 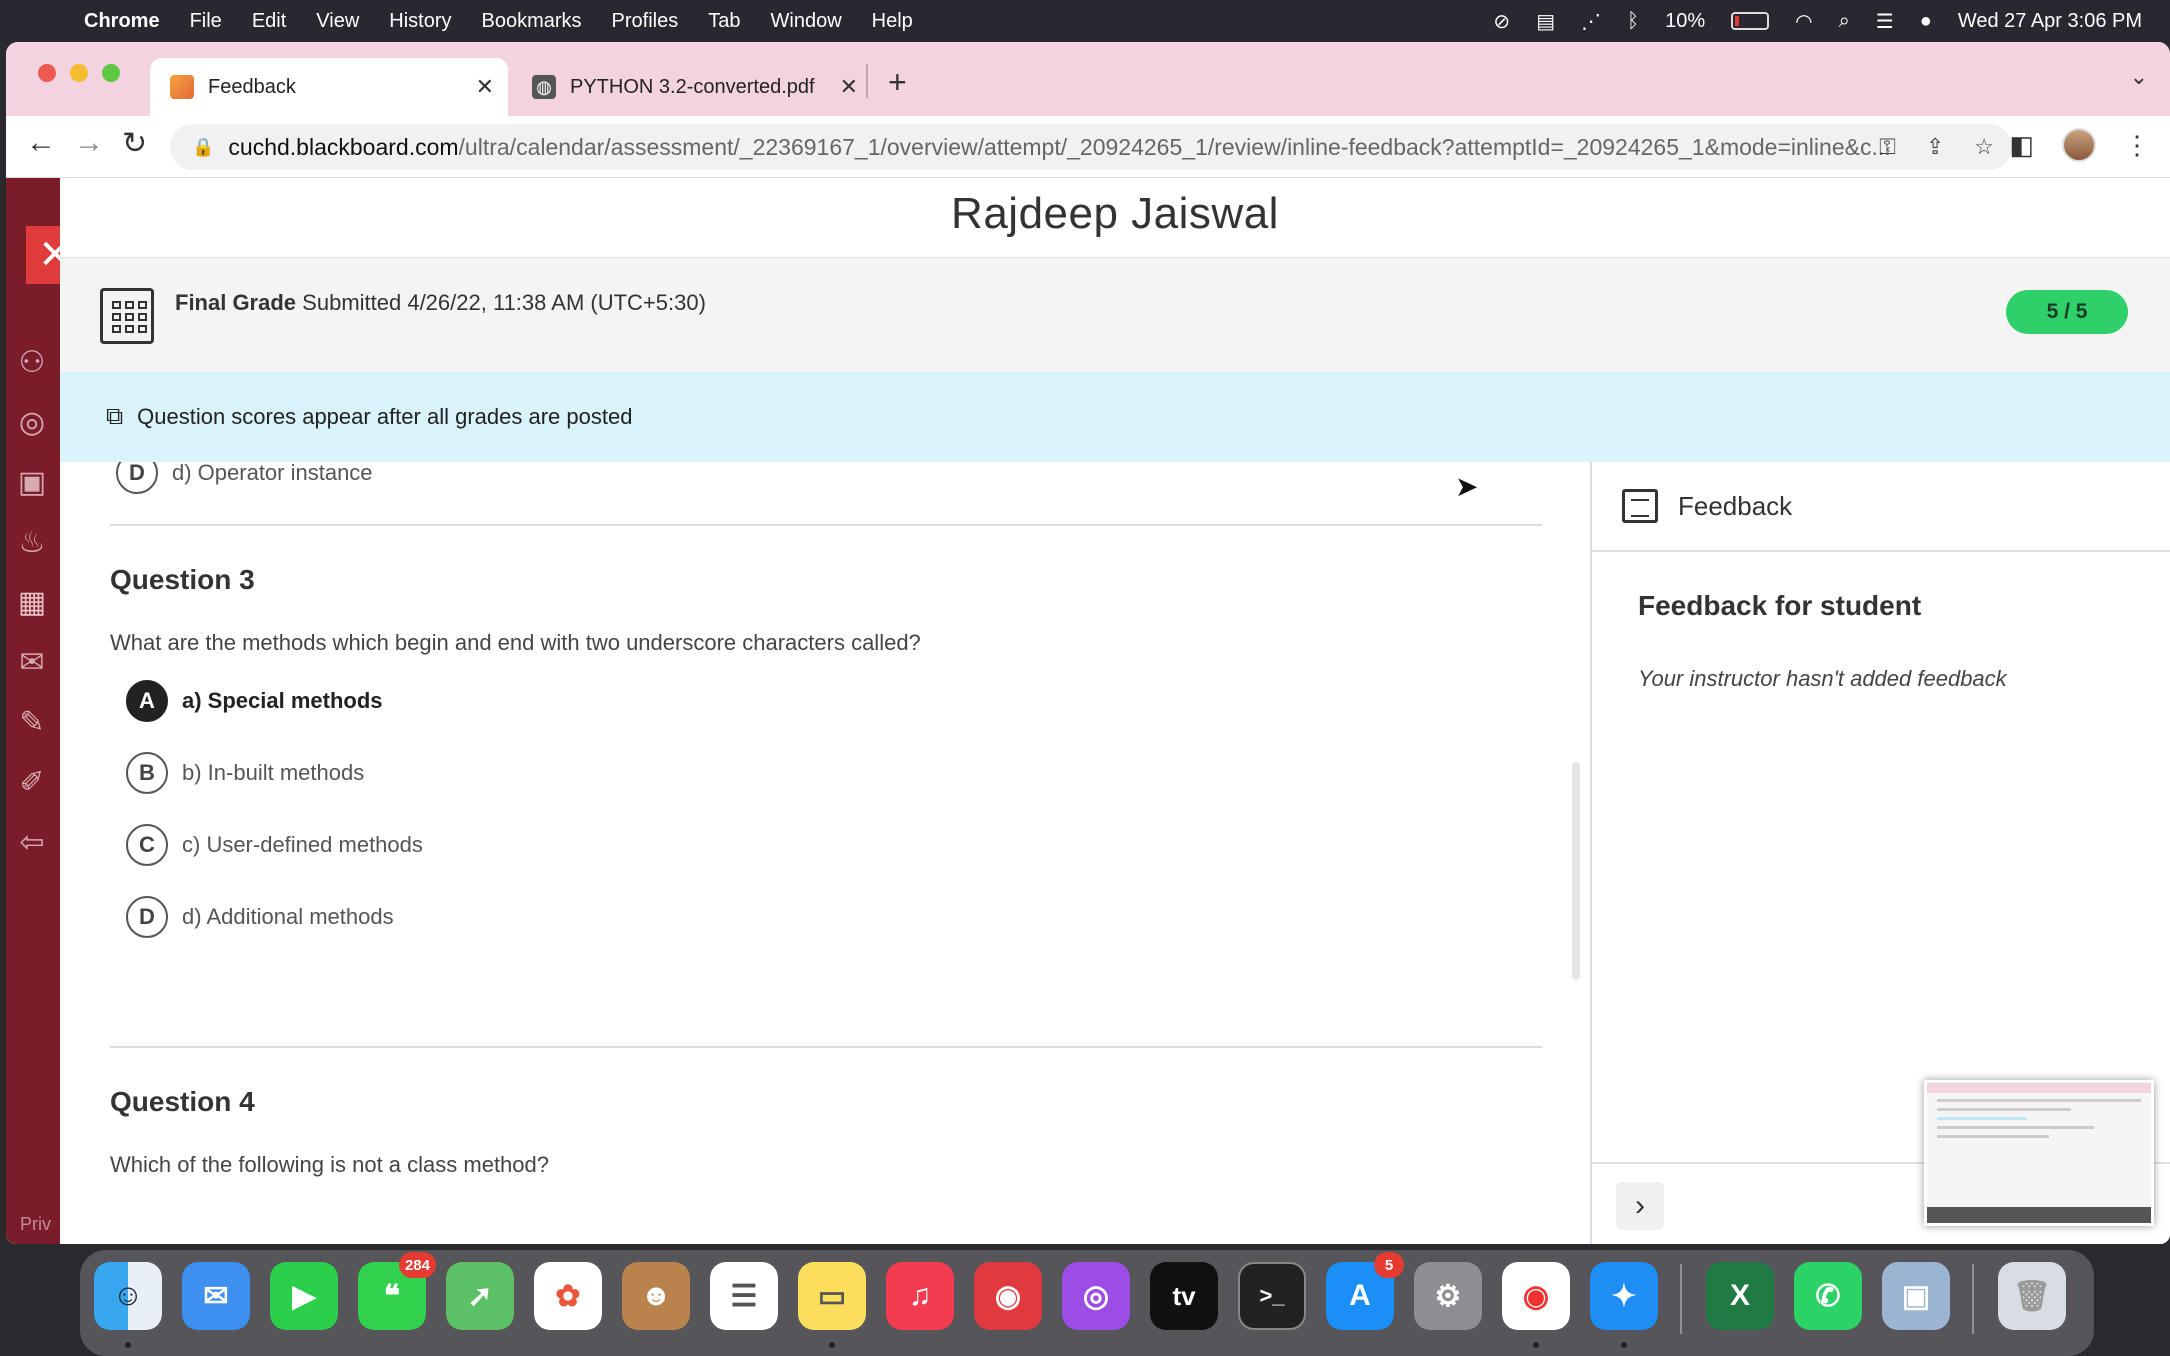 I want to click on maps-icon: ➚, so click(x=480, y=1296).